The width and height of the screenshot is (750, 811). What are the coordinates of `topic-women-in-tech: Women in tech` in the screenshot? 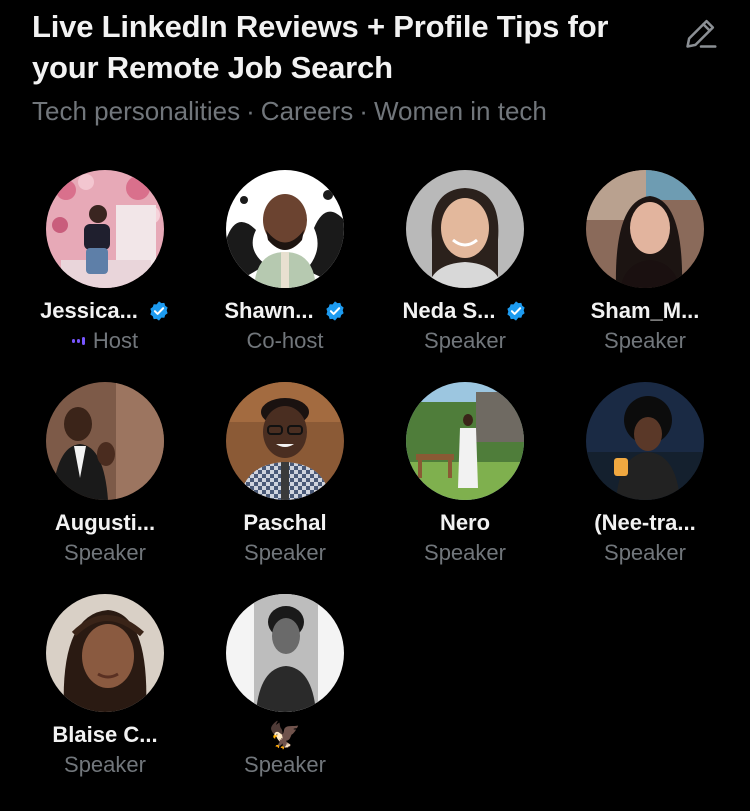 It's located at (460, 111).